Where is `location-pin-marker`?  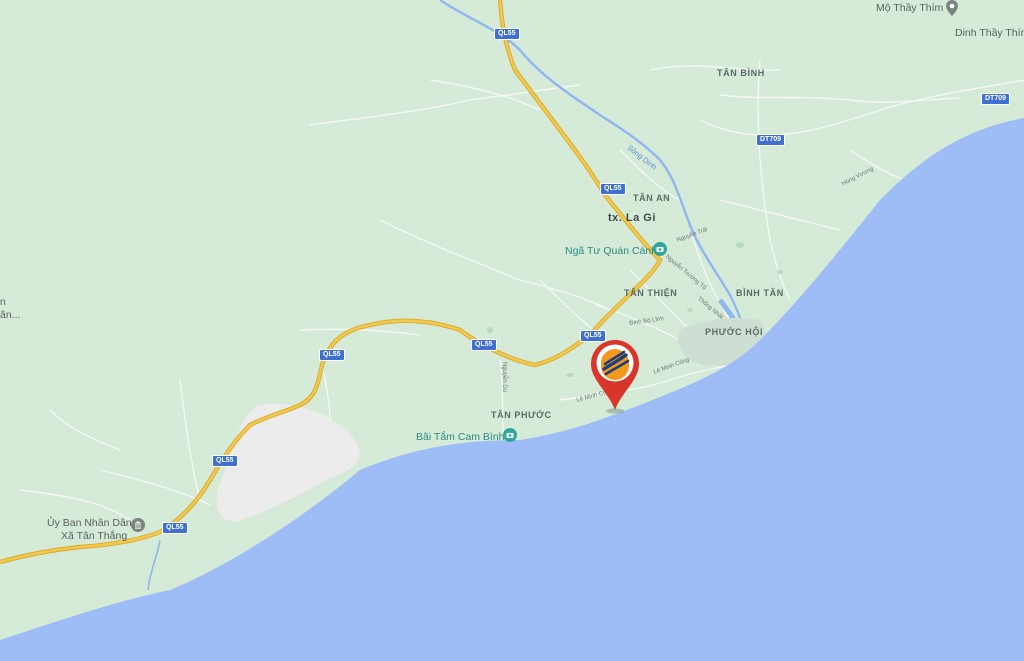 location-pin-marker is located at coordinates (615, 379).